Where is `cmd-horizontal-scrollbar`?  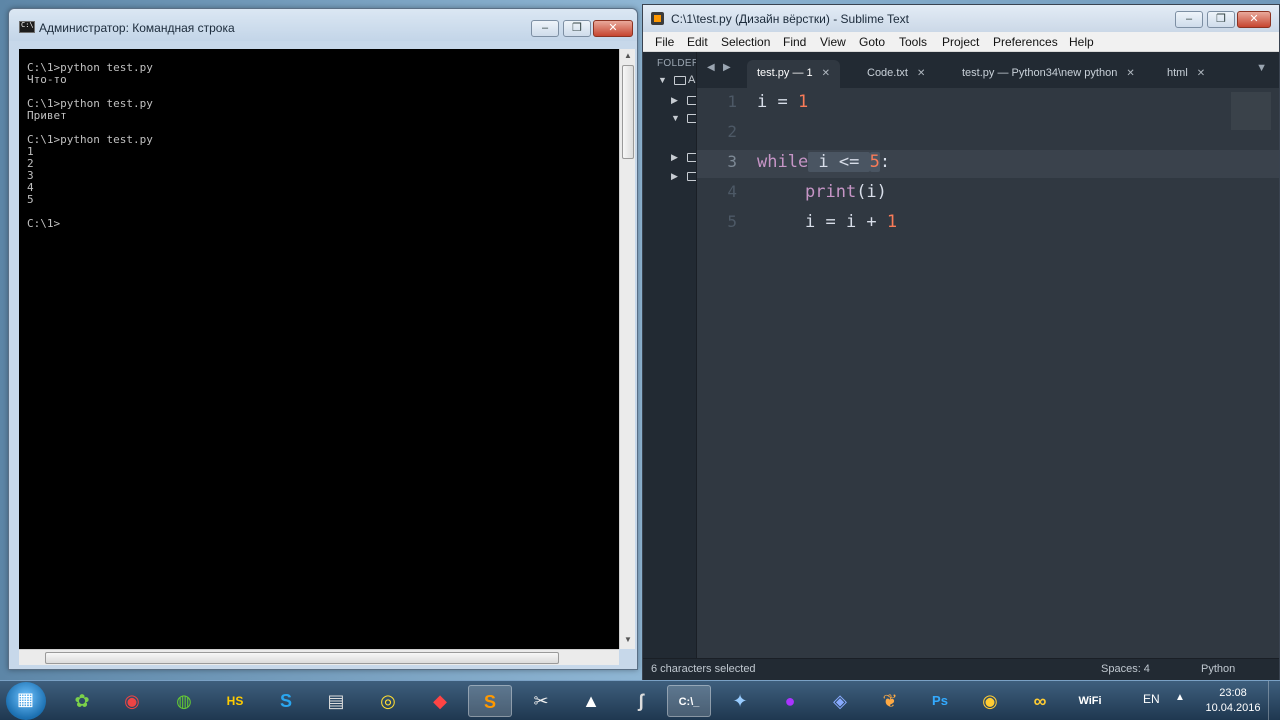 cmd-horizontal-scrollbar is located at coordinates (319, 657).